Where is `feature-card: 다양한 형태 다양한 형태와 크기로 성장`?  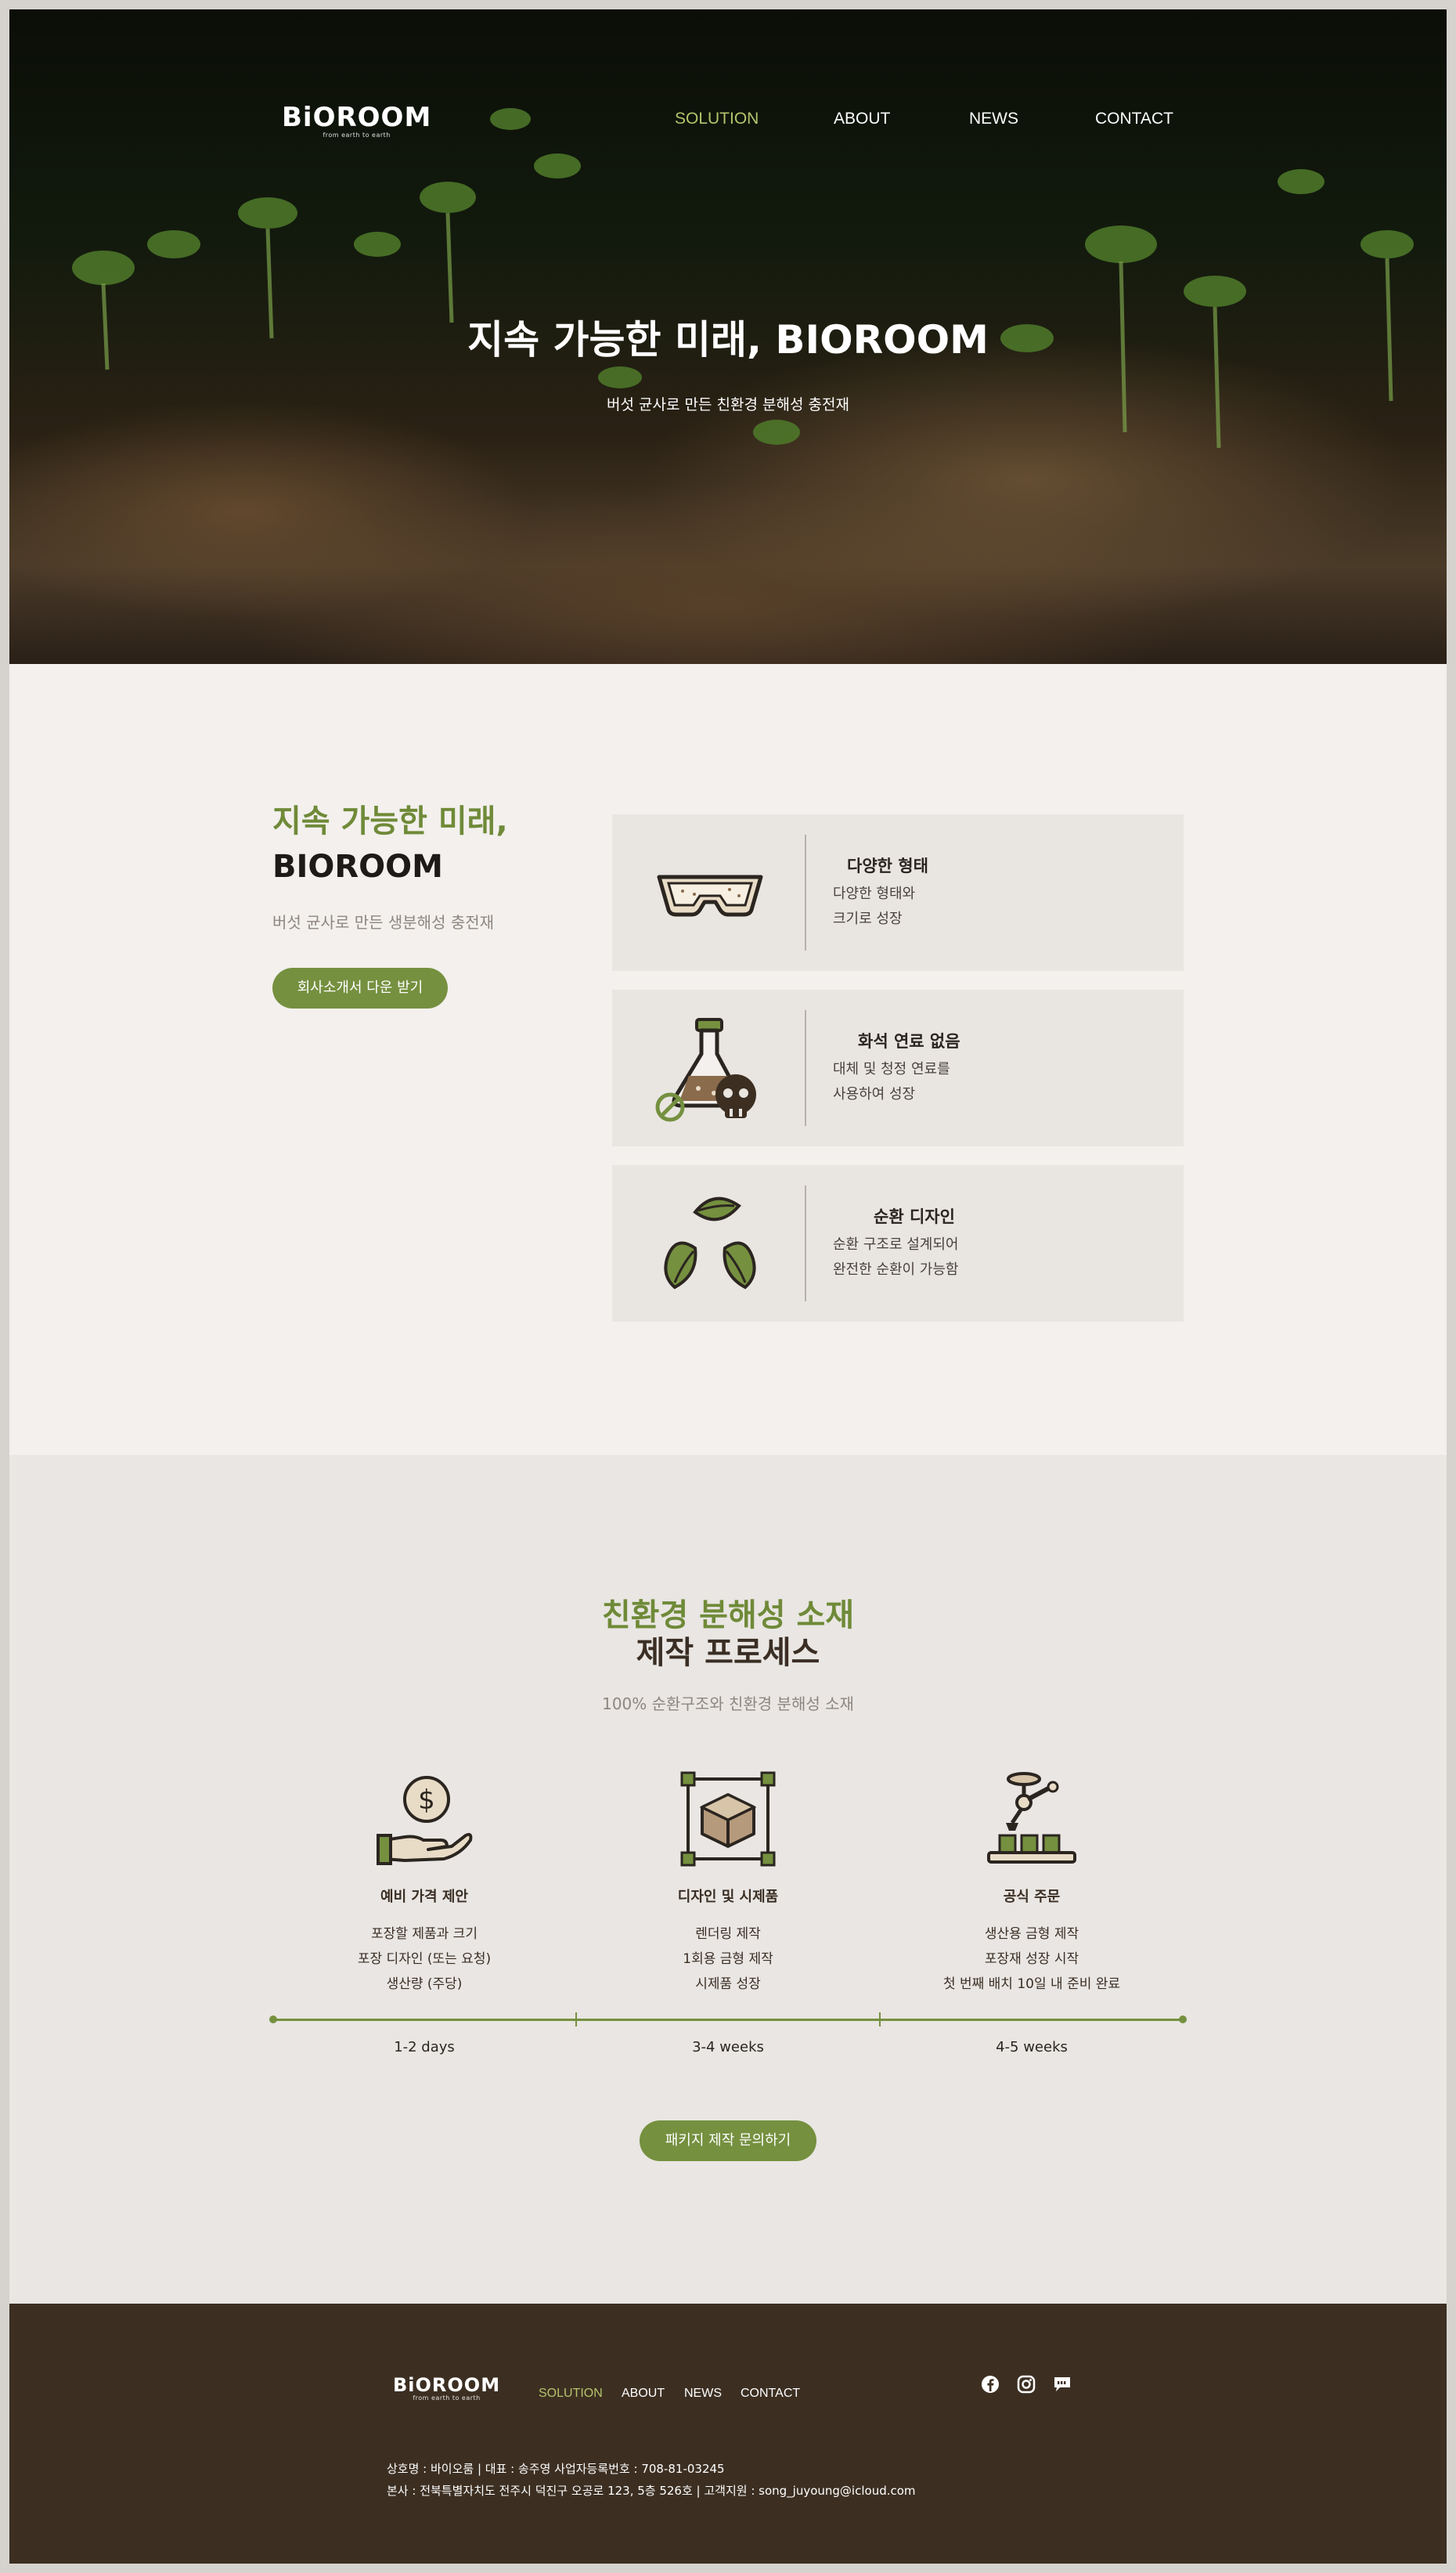 feature-card: 다양한 형태 다양한 형태와 크기로 성장 is located at coordinates (898, 892).